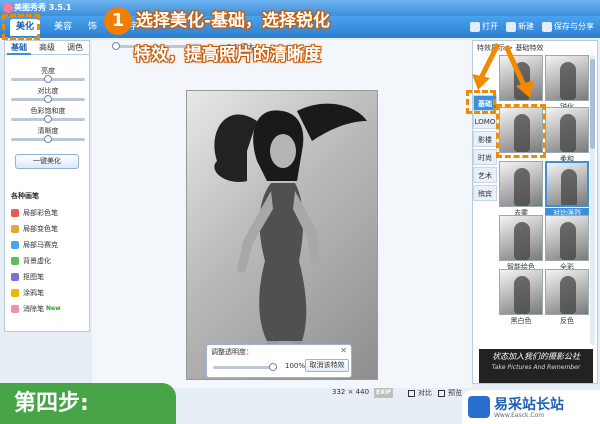 The width and height of the screenshot is (600, 424). What do you see at coordinates (75, 48) in the screenshot?
I see `subtab-color: 调色` at bounding box center [75, 48].